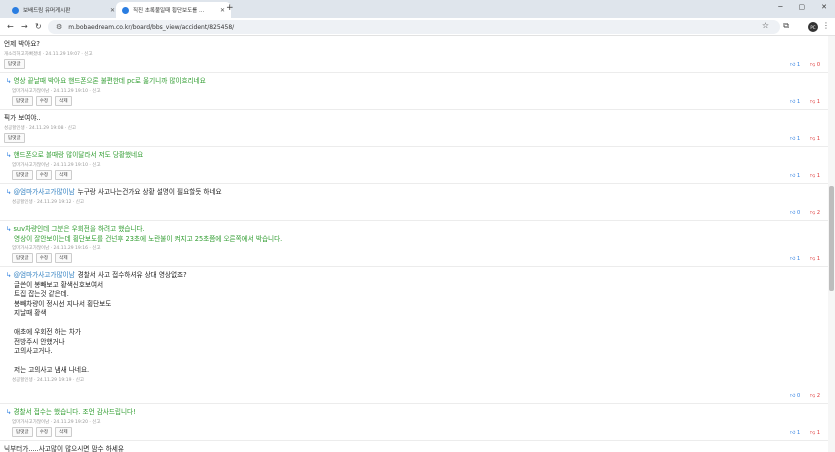  I want to click on comment-text: 애초에 우회전 하는 차가, so click(47, 332).